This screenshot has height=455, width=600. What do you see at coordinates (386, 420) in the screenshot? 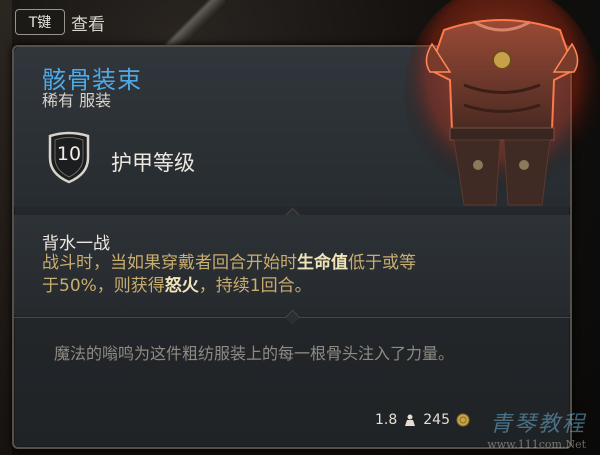
I see `weight-value: 1.8` at bounding box center [386, 420].